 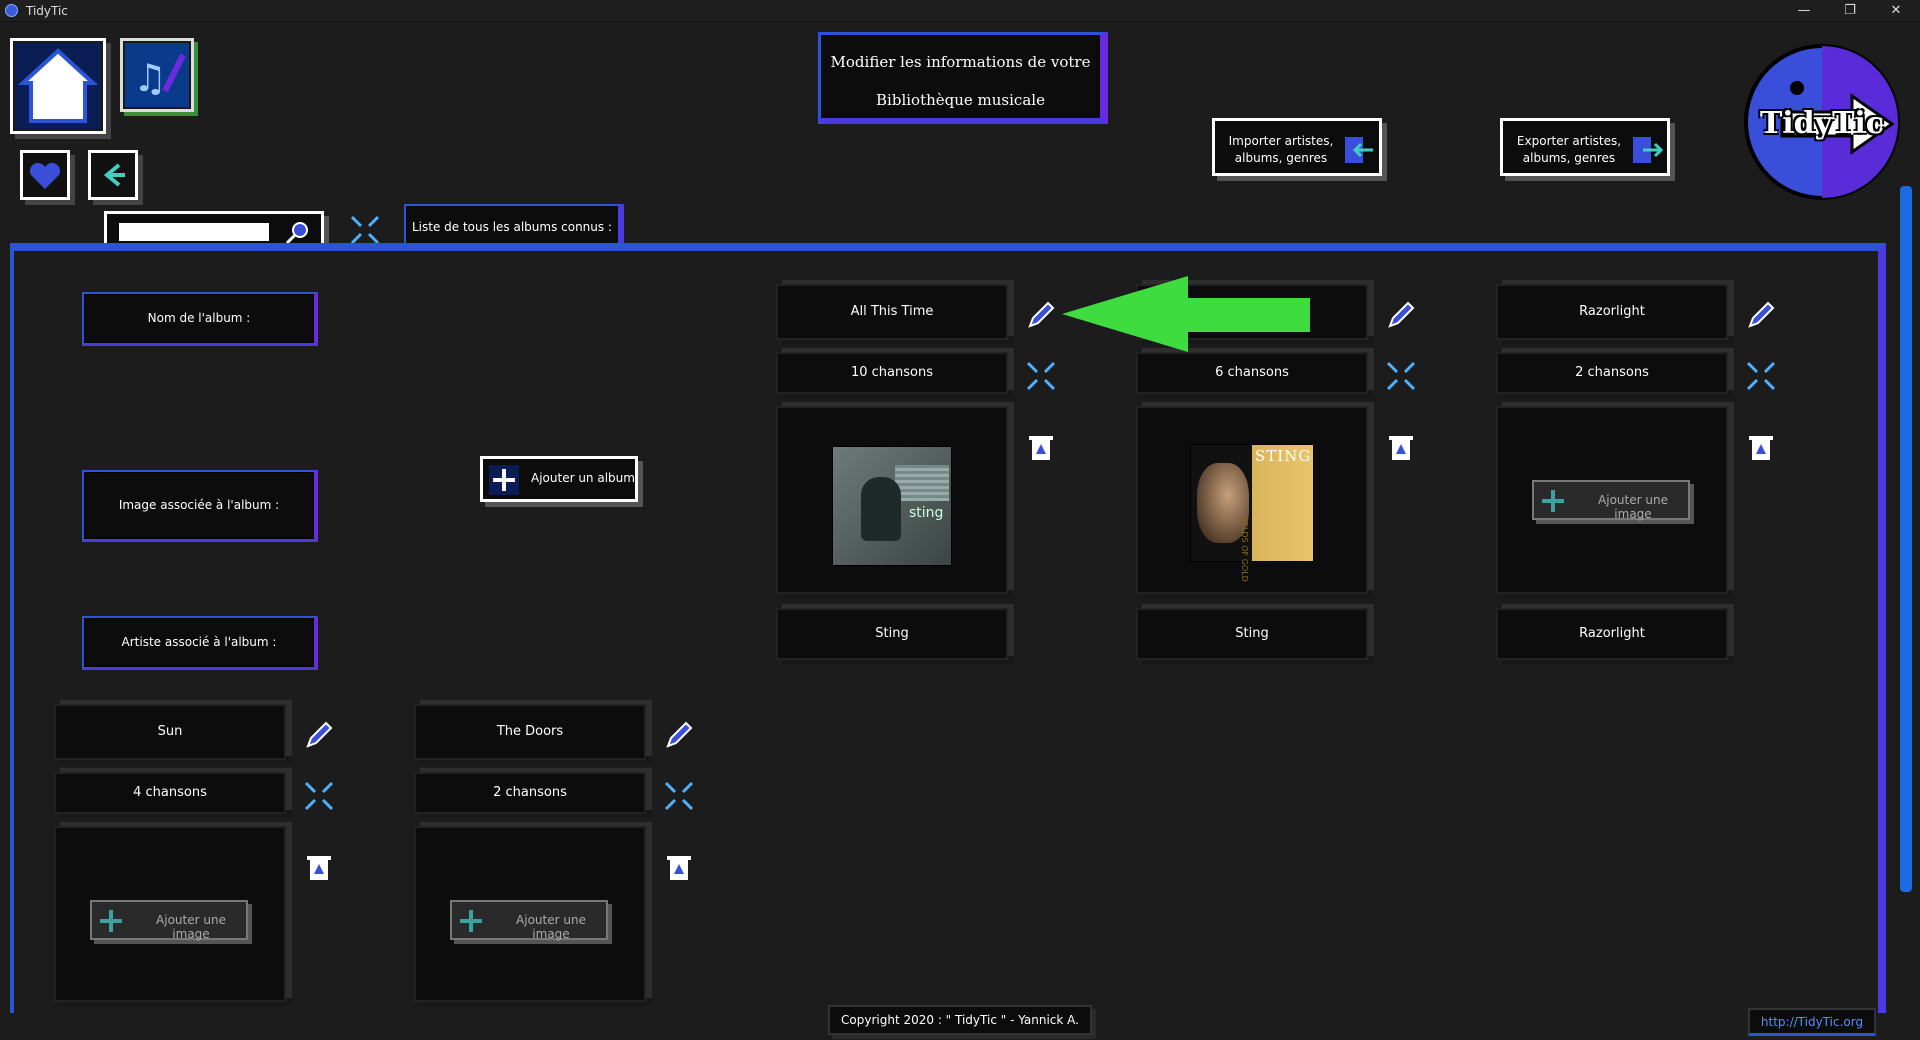 What do you see at coordinates (1283, 456) in the screenshot?
I see `cover-title: STING` at bounding box center [1283, 456].